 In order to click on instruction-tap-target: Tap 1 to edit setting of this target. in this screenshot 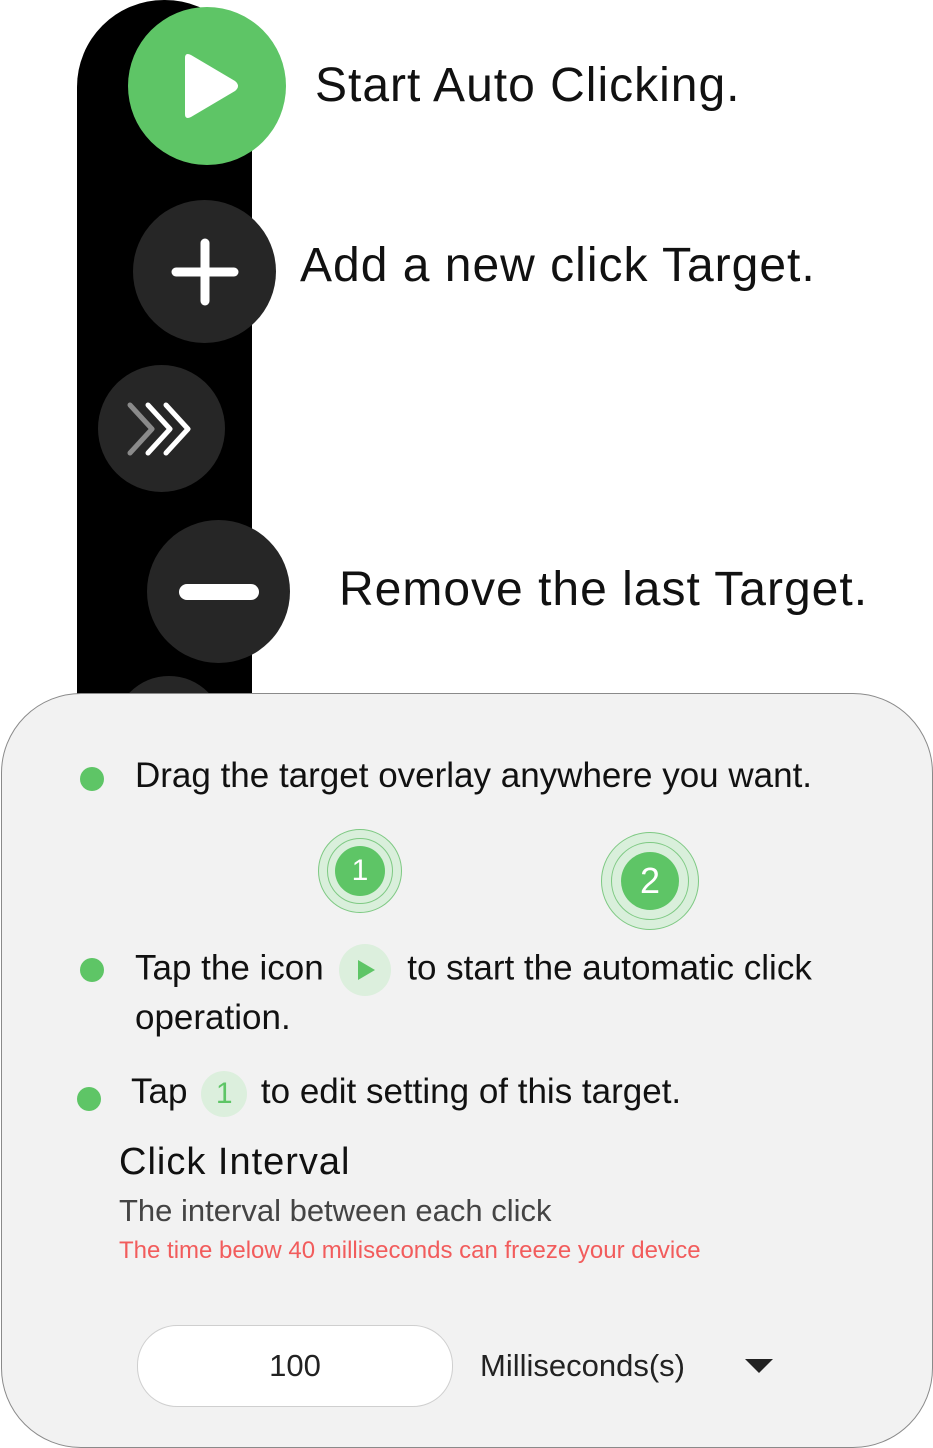, I will do `click(501, 1093)`.